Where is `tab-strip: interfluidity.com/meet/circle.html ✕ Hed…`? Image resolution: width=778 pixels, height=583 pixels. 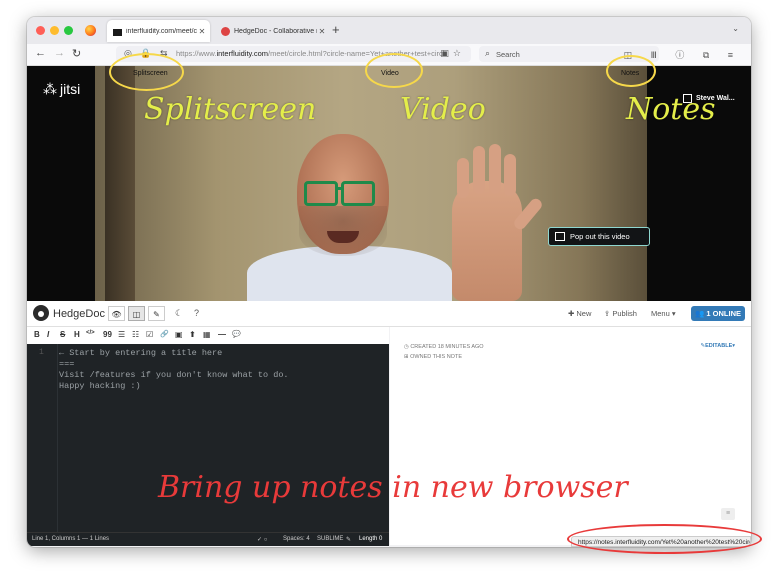 tab-strip: interfluidity.com/meet/circle.html ✕ Hed… is located at coordinates (389, 30).